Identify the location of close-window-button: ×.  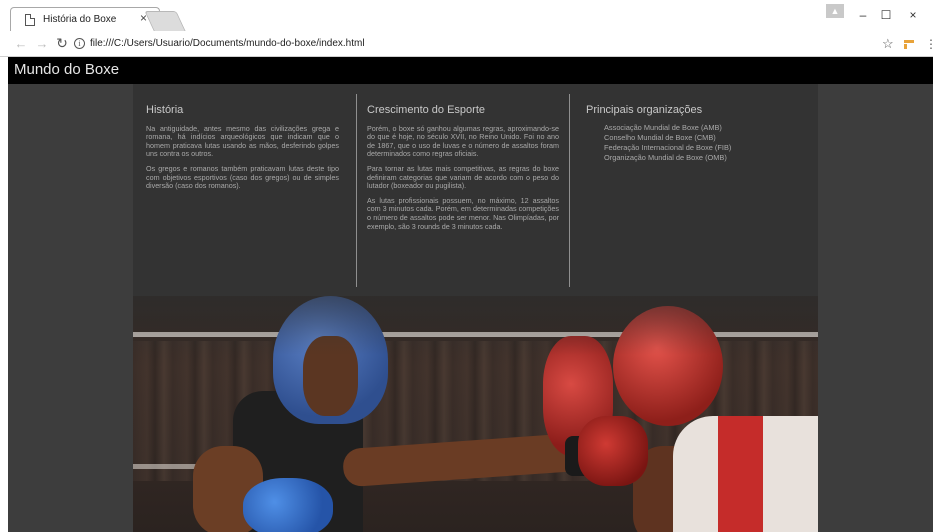
(913, 15).